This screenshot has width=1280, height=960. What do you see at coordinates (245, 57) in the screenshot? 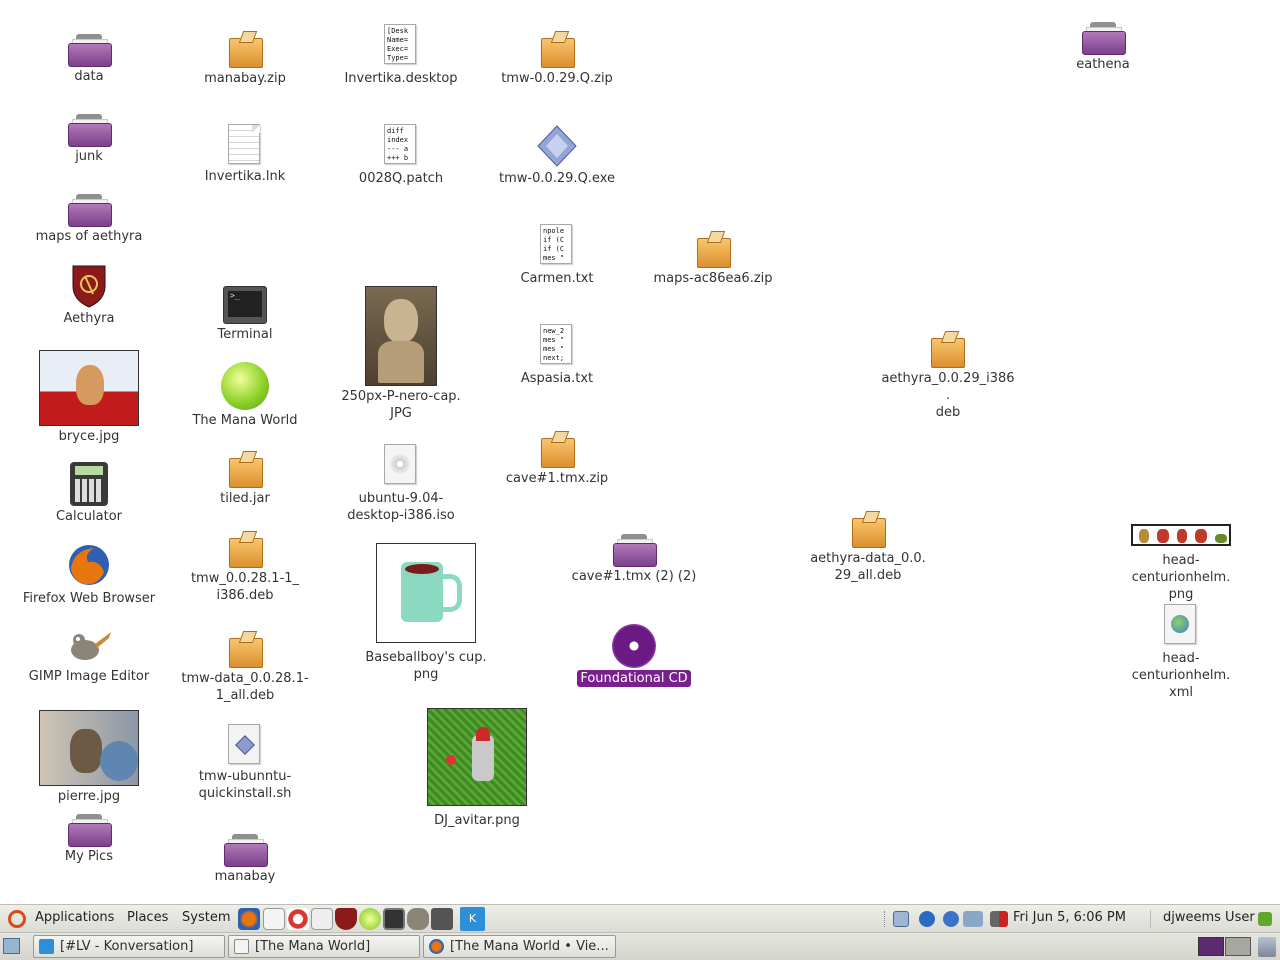
I see `file-manabay-zip: manabay.zip` at bounding box center [245, 57].